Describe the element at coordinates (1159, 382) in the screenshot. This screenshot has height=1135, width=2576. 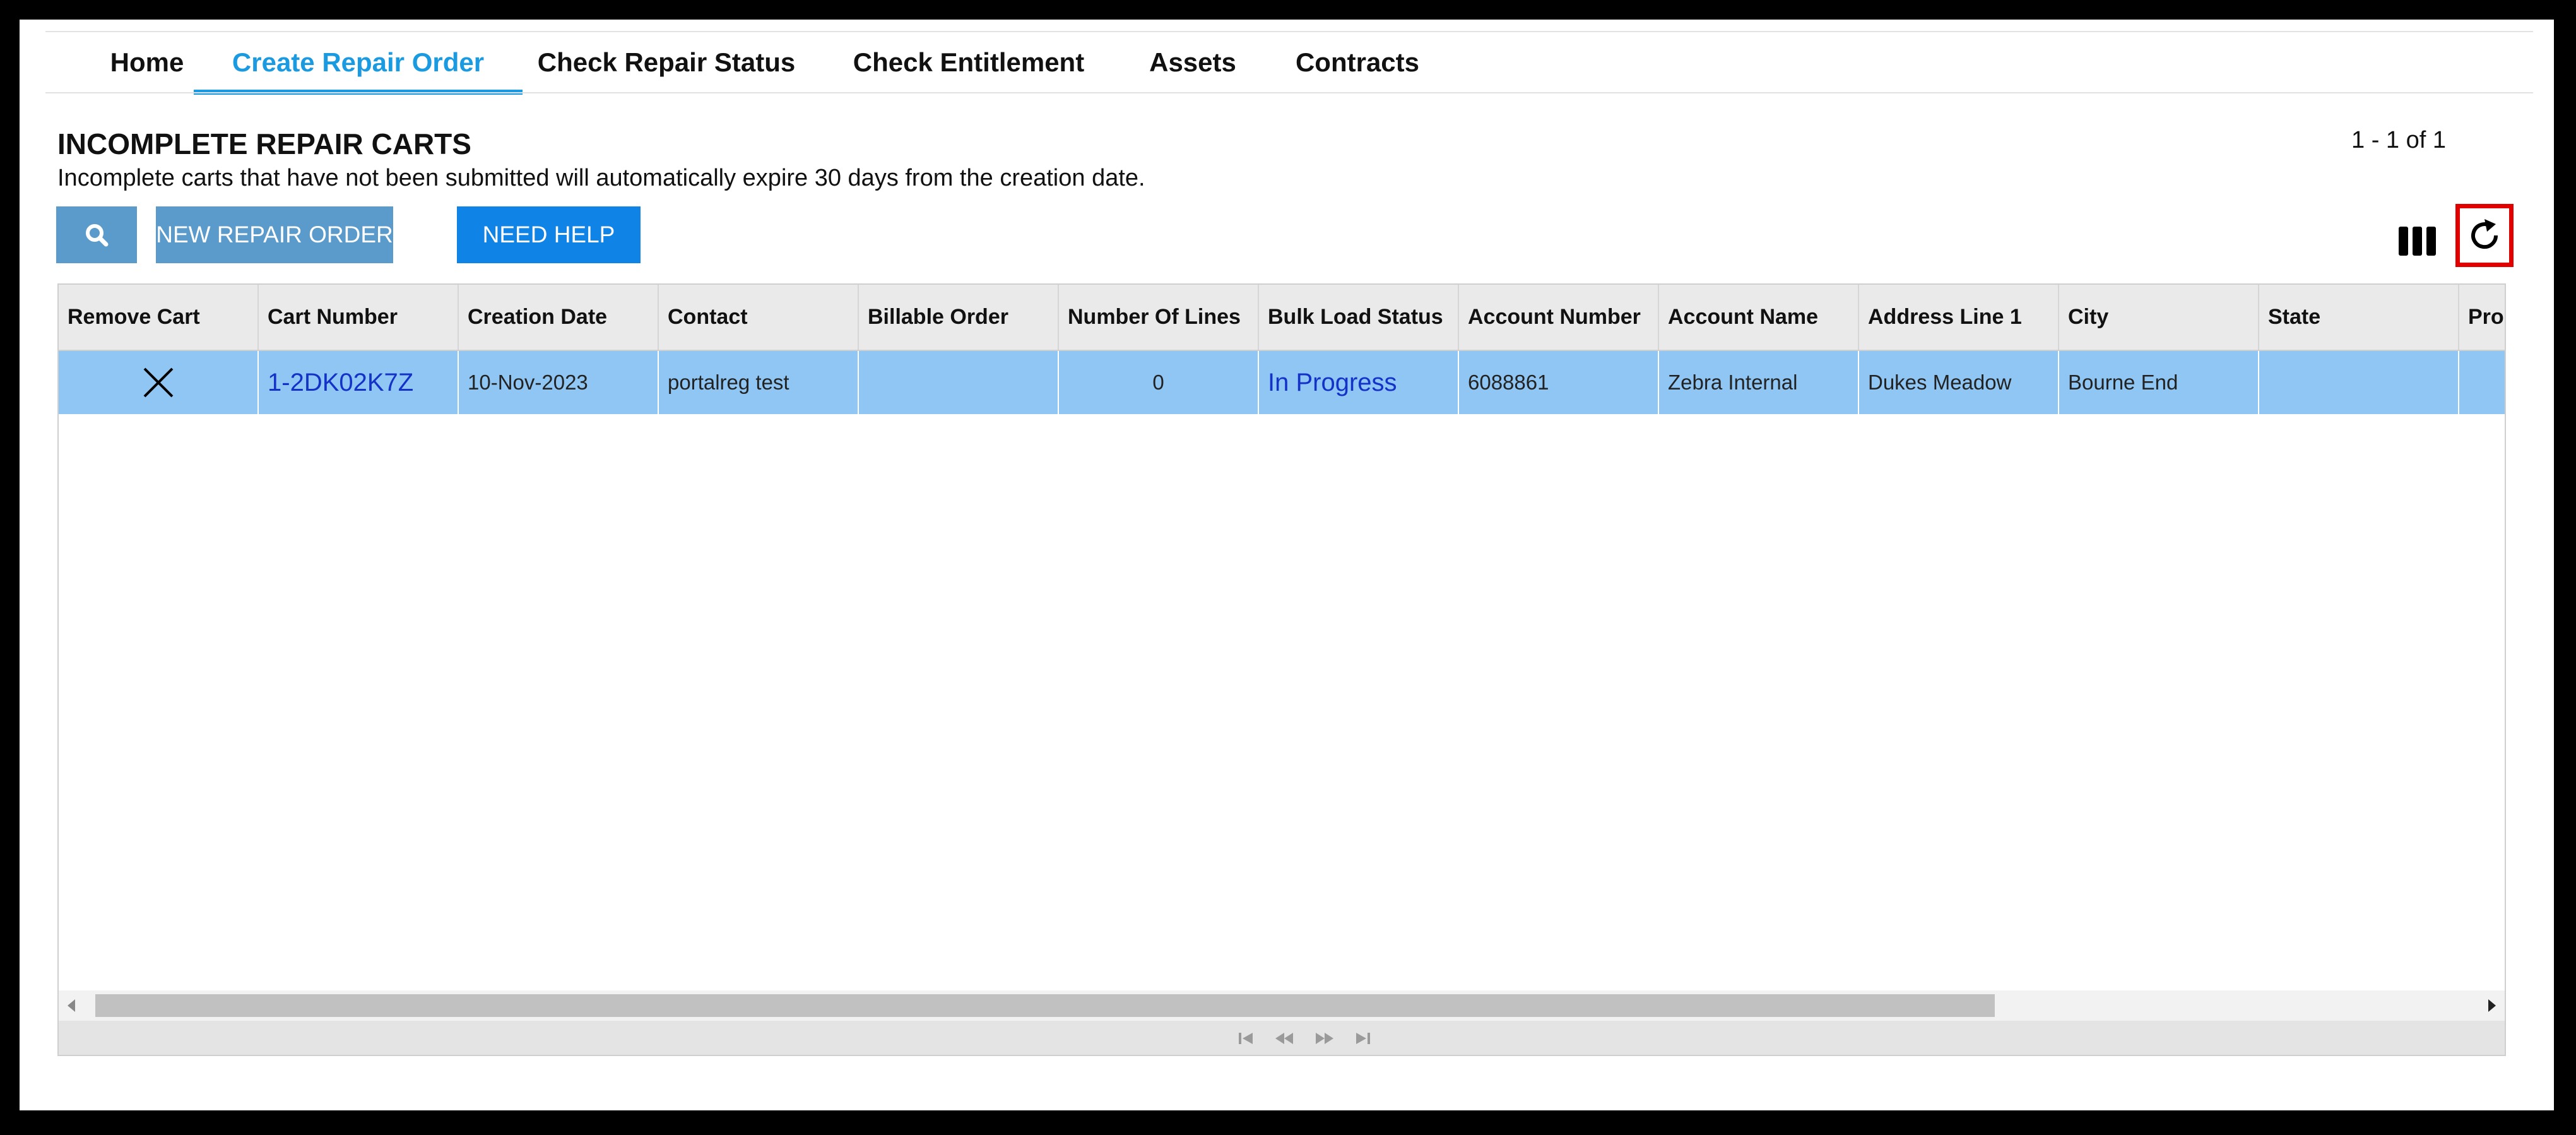
I see `number-of-lines-cell: 0` at that location.